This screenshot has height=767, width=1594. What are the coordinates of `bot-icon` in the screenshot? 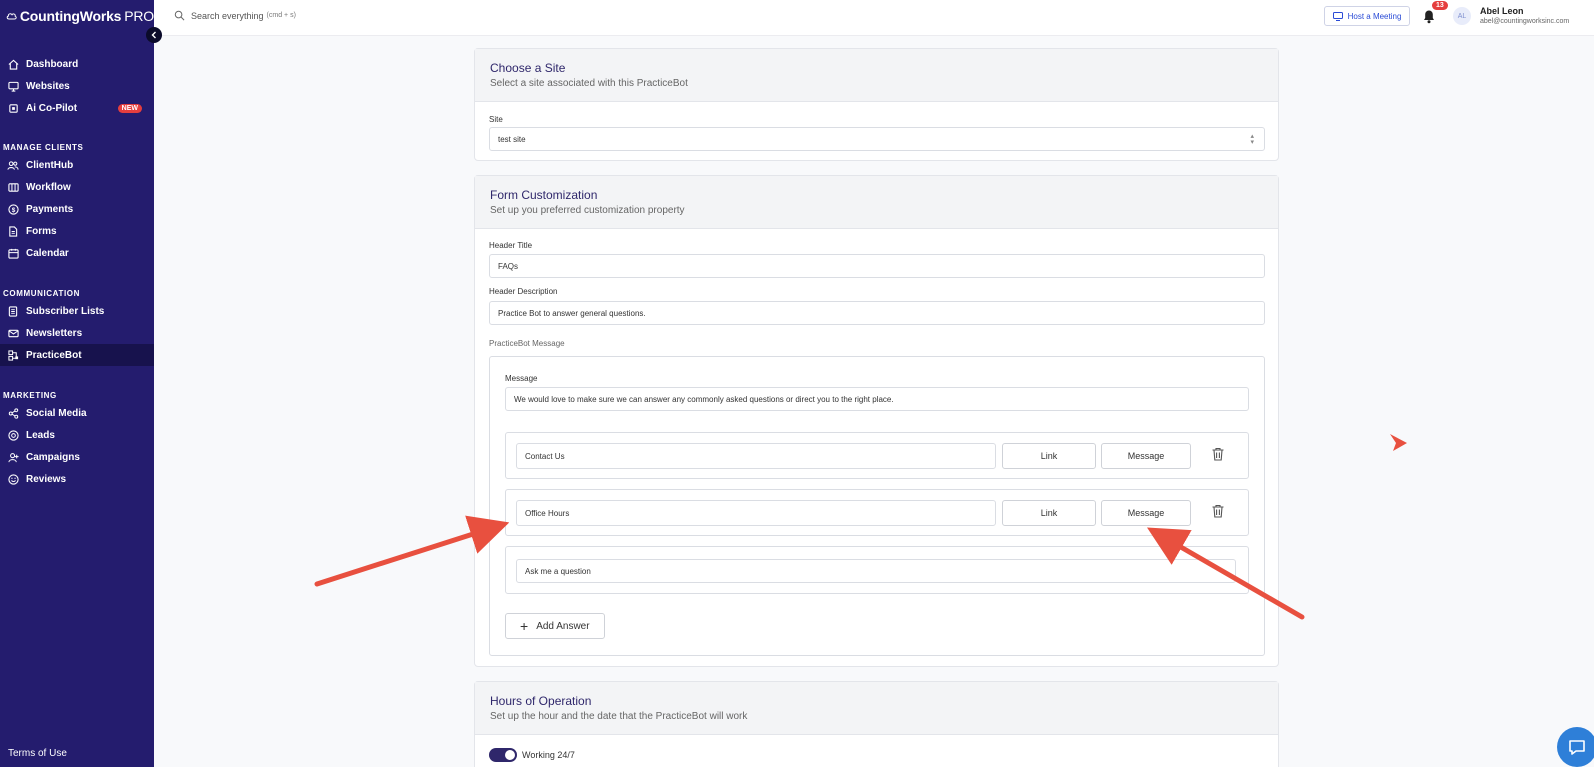 It's located at (13, 355).